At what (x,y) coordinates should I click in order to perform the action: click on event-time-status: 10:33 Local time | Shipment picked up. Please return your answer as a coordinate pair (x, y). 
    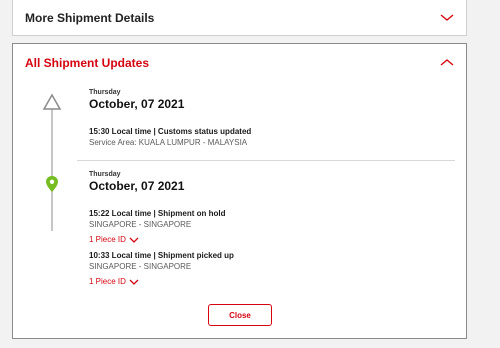
    Looking at the image, I should click on (161, 255).